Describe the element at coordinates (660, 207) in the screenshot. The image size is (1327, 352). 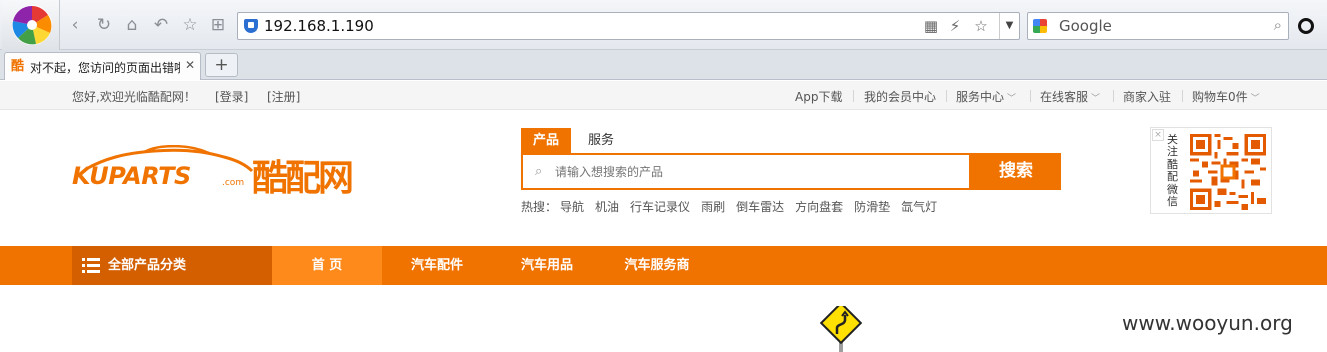
I see `hot-search-term: 行车记录仪` at that location.